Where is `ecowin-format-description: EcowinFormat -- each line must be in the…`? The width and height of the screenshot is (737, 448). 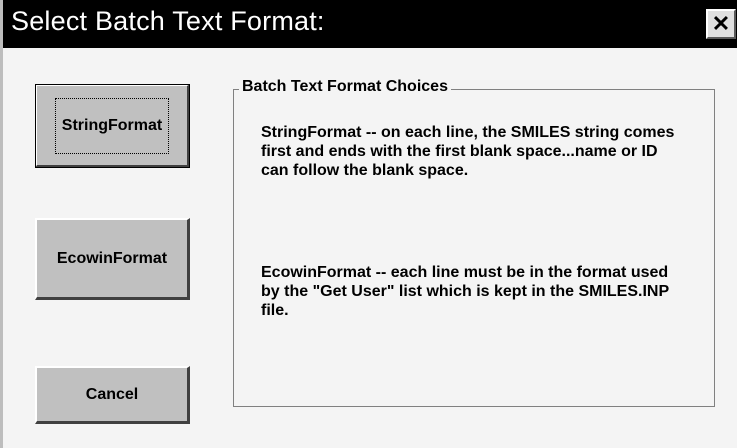 ecowin-format-description: EcowinFormat -- each line must be in the… is located at coordinates (465, 291).